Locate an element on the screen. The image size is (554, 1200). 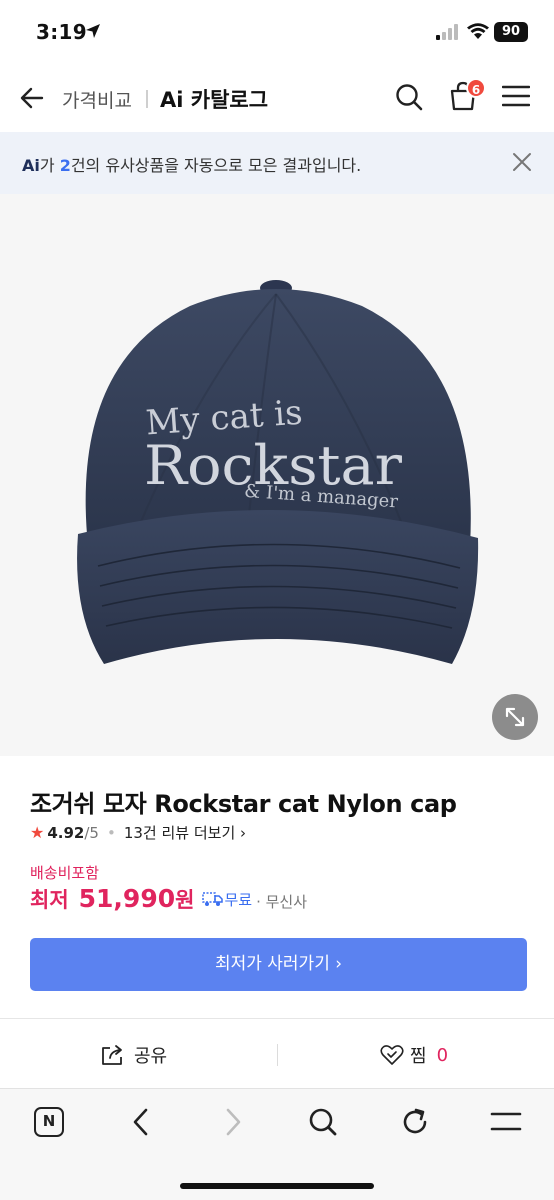
wifi-icon is located at coordinates (478, 31).